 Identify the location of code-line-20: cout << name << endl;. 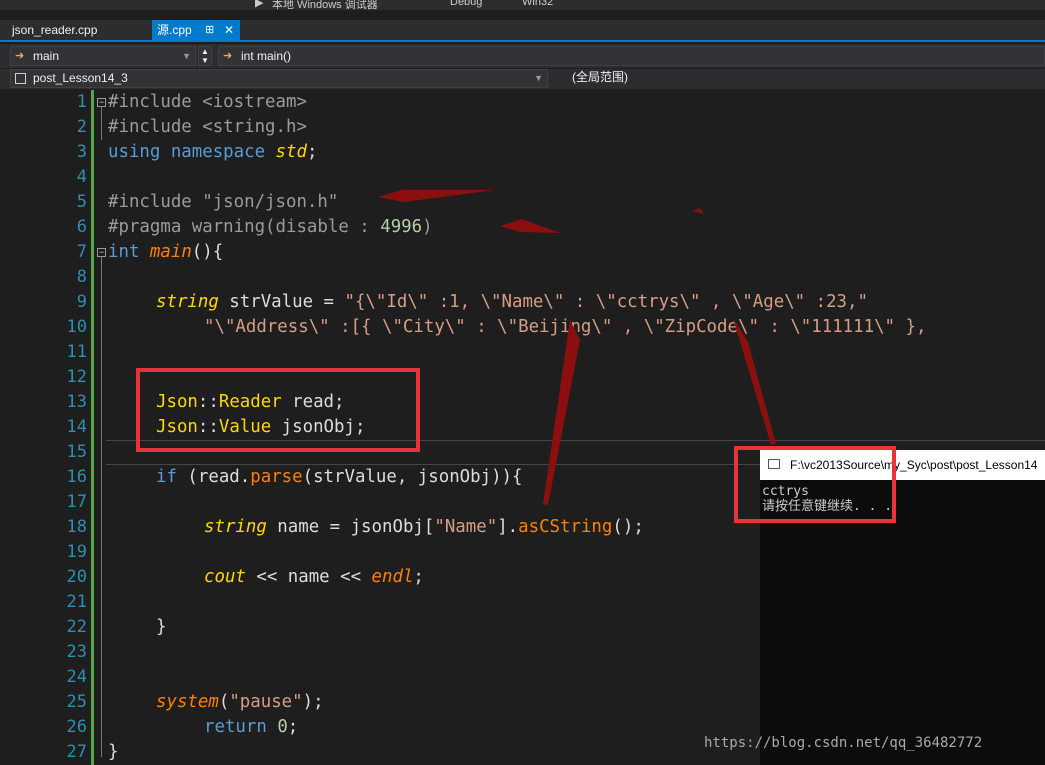
(314, 577).